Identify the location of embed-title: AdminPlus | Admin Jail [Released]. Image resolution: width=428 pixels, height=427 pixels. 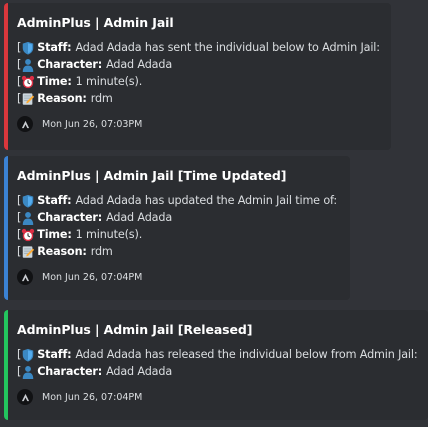
(135, 329).